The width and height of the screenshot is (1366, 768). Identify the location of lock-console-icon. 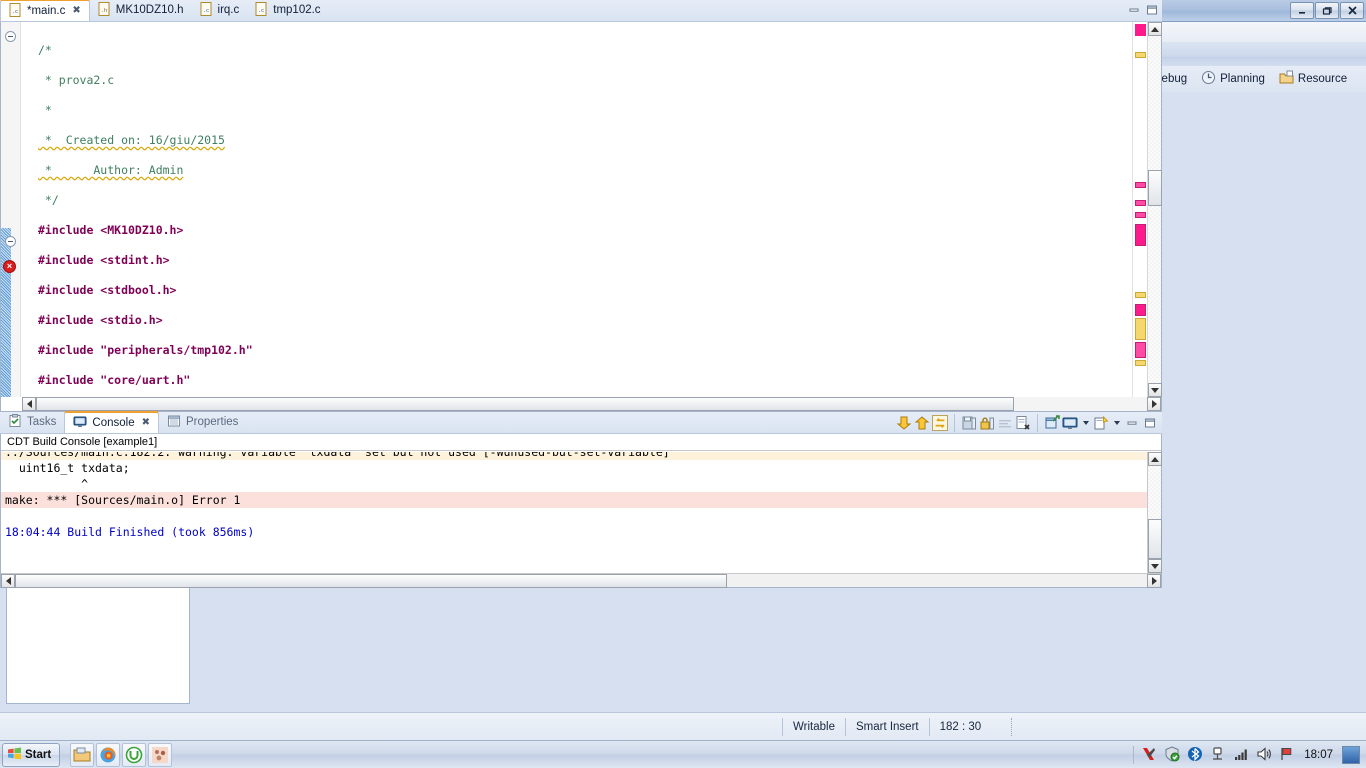
(987, 423).